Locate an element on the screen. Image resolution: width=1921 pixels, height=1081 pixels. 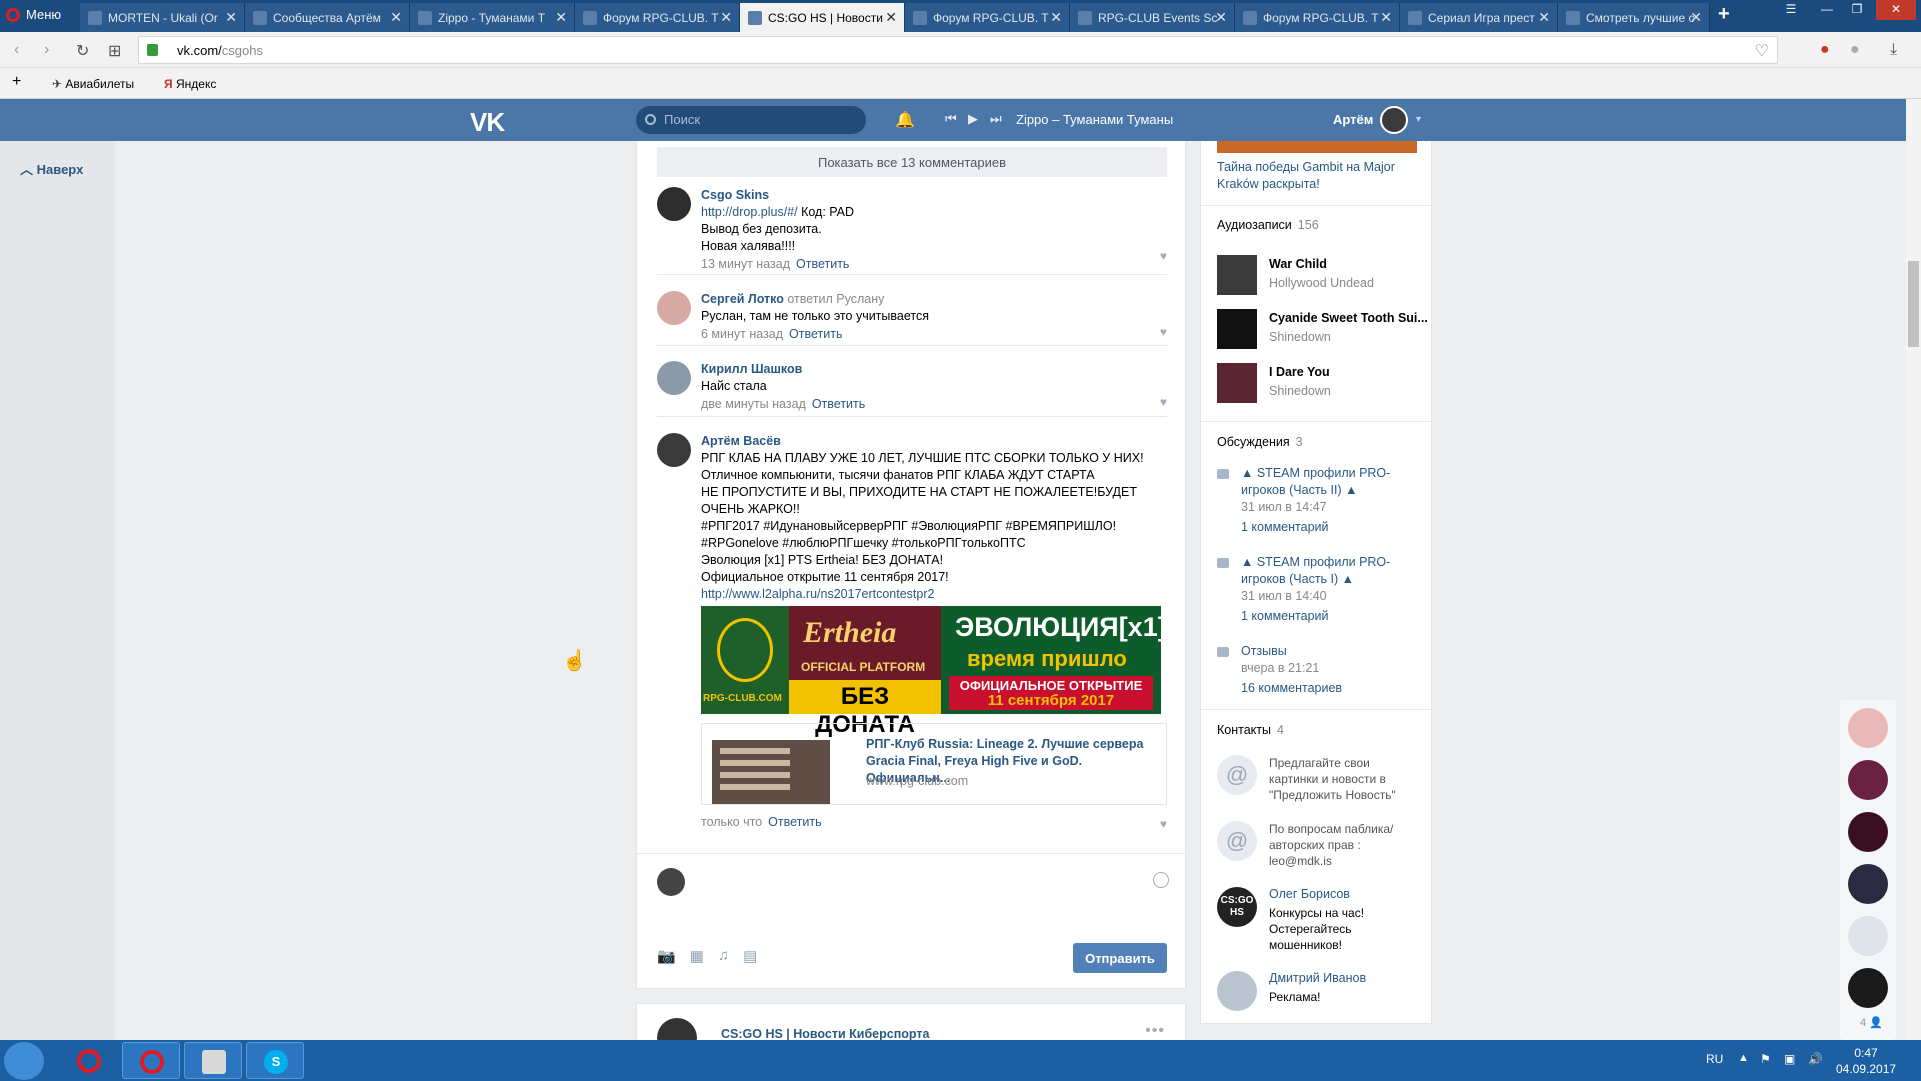
back-icon: ‹ is located at coordinates (16, 50).